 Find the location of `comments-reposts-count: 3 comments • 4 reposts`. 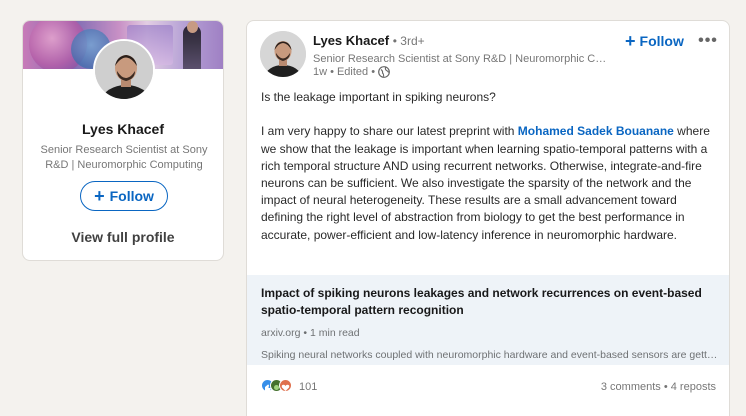

comments-reposts-count: 3 comments • 4 reposts is located at coordinates (658, 387).